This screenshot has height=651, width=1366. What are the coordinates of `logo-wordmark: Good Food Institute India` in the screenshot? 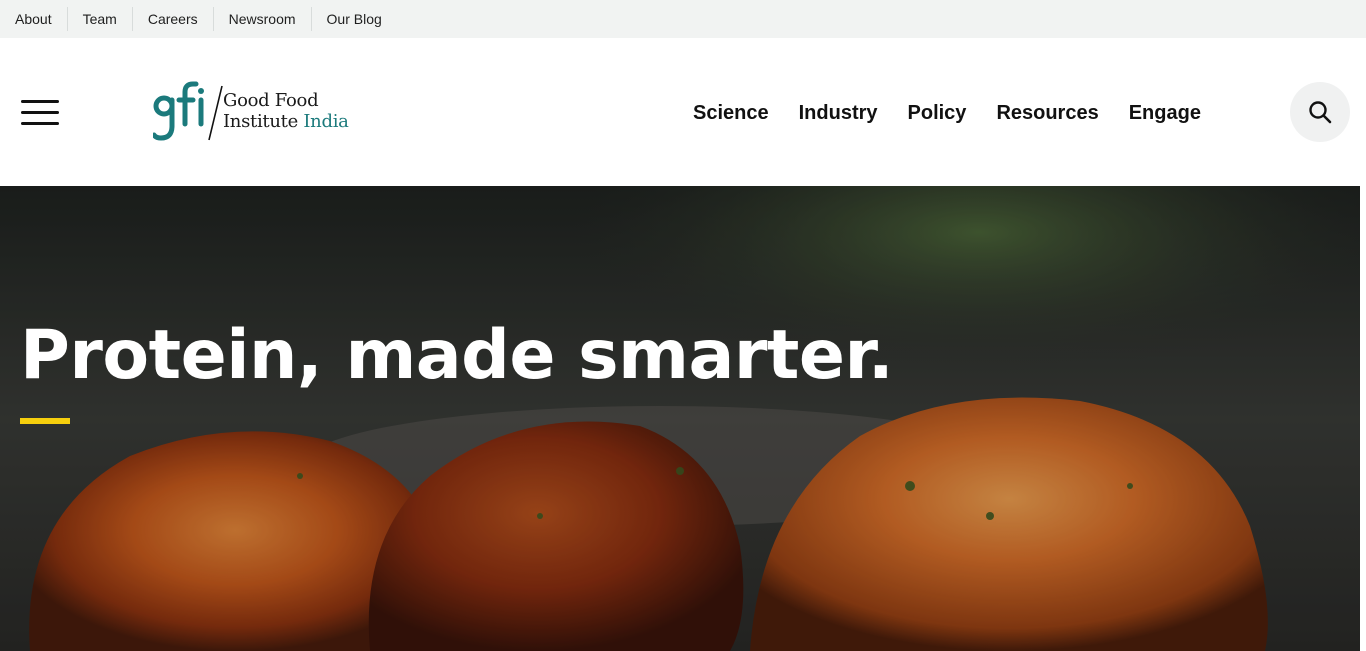 It's located at (286, 111).